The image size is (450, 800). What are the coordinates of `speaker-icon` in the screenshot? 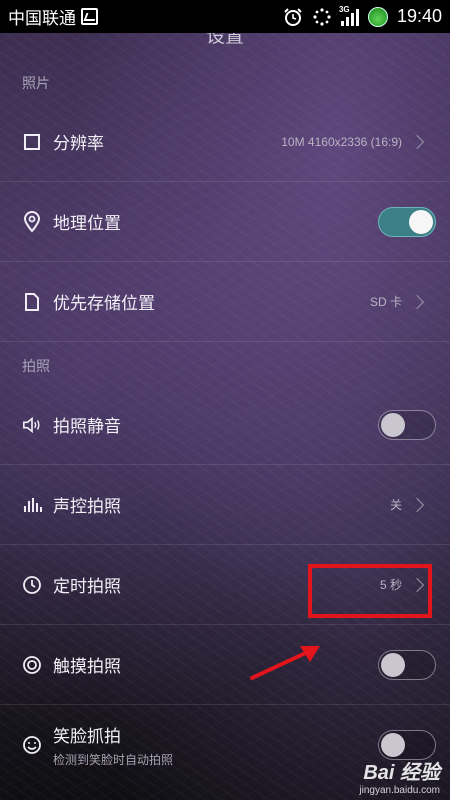 It's located at (32, 425).